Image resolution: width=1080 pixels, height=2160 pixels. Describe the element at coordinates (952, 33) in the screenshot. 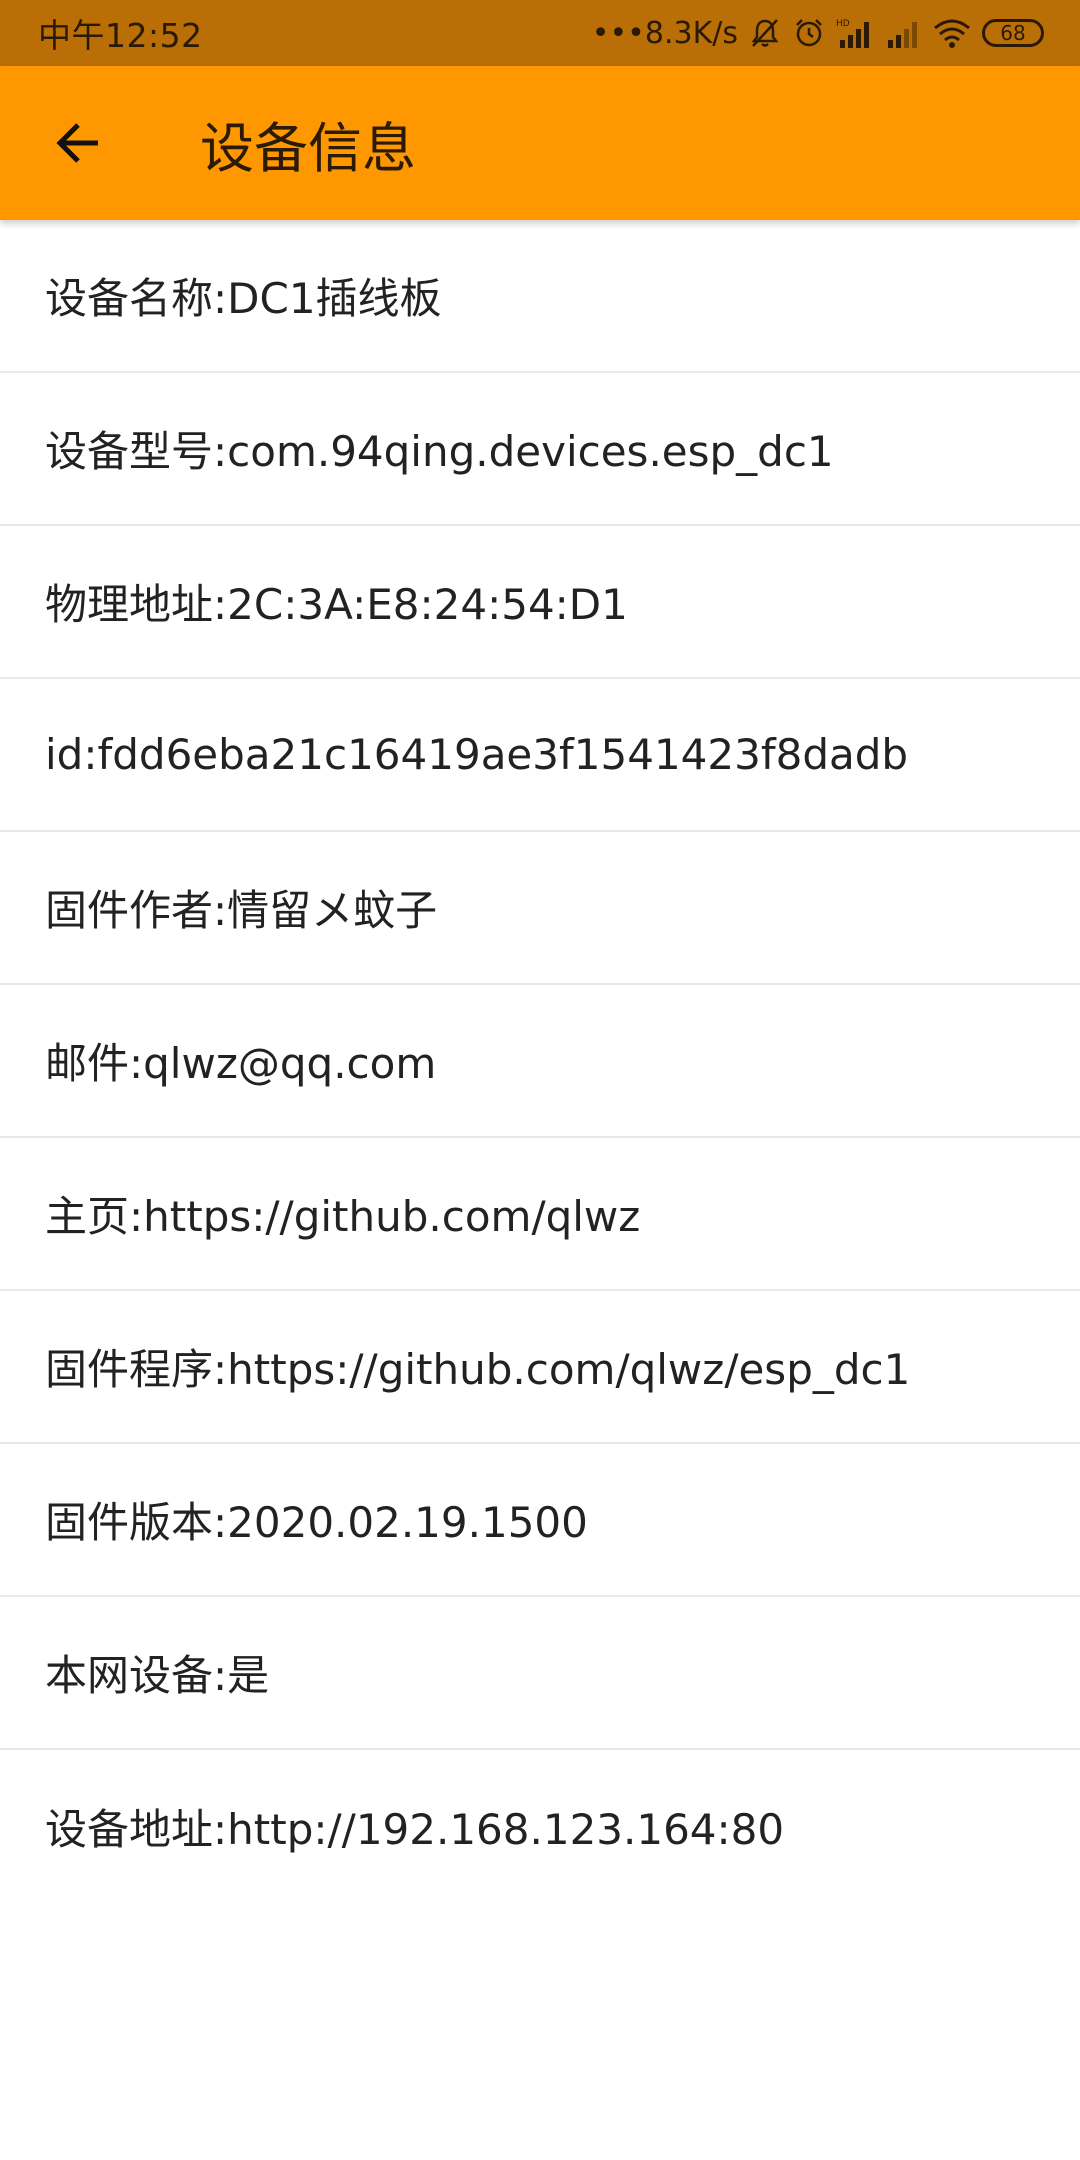

I see `wifi-icon` at that location.